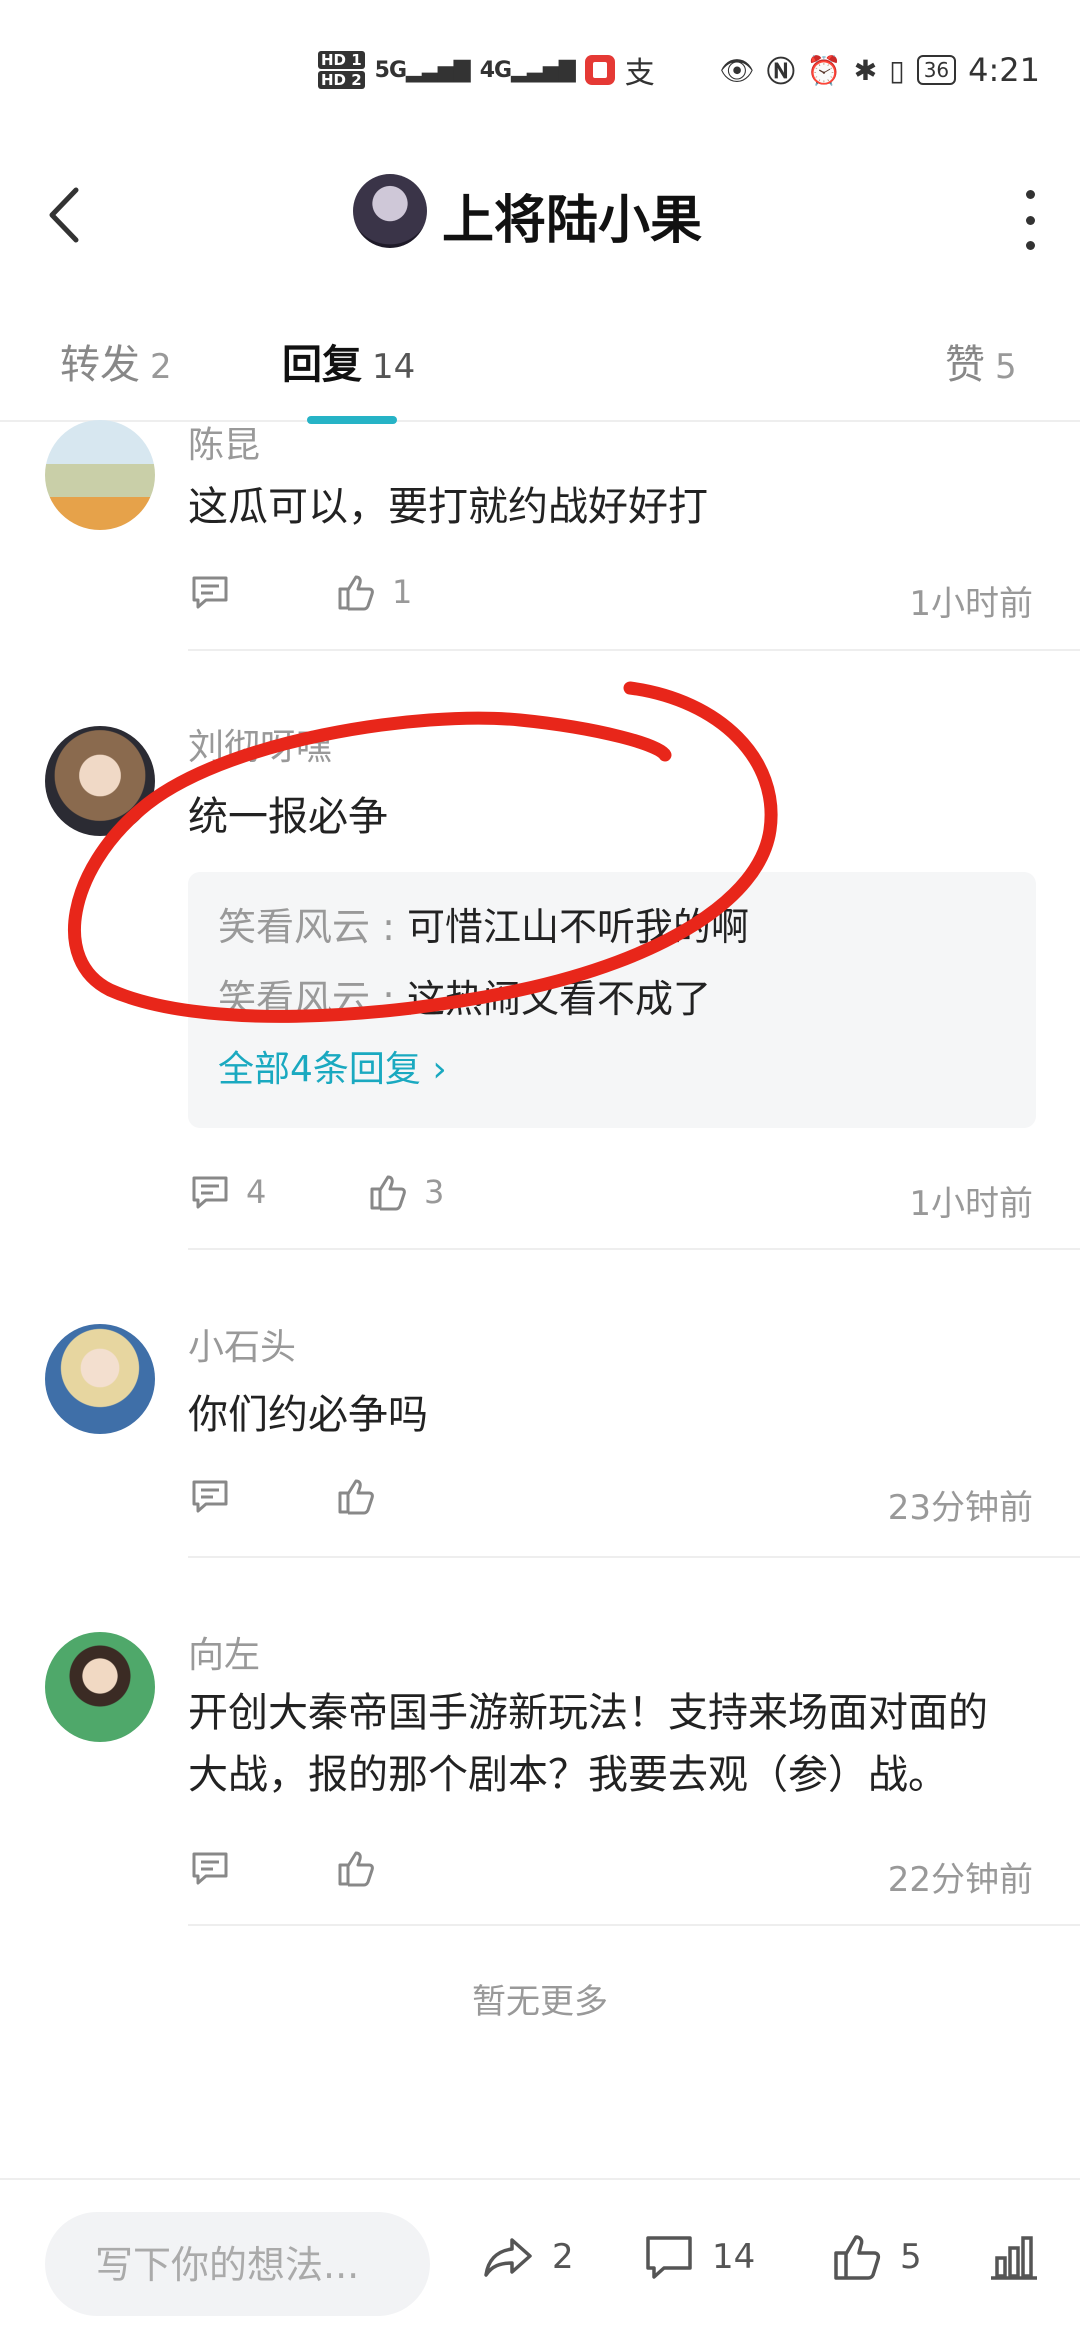 This screenshot has width=1080, height=2342. Describe the element at coordinates (911, 2257) in the screenshot. I see `like-count: 5` at that location.